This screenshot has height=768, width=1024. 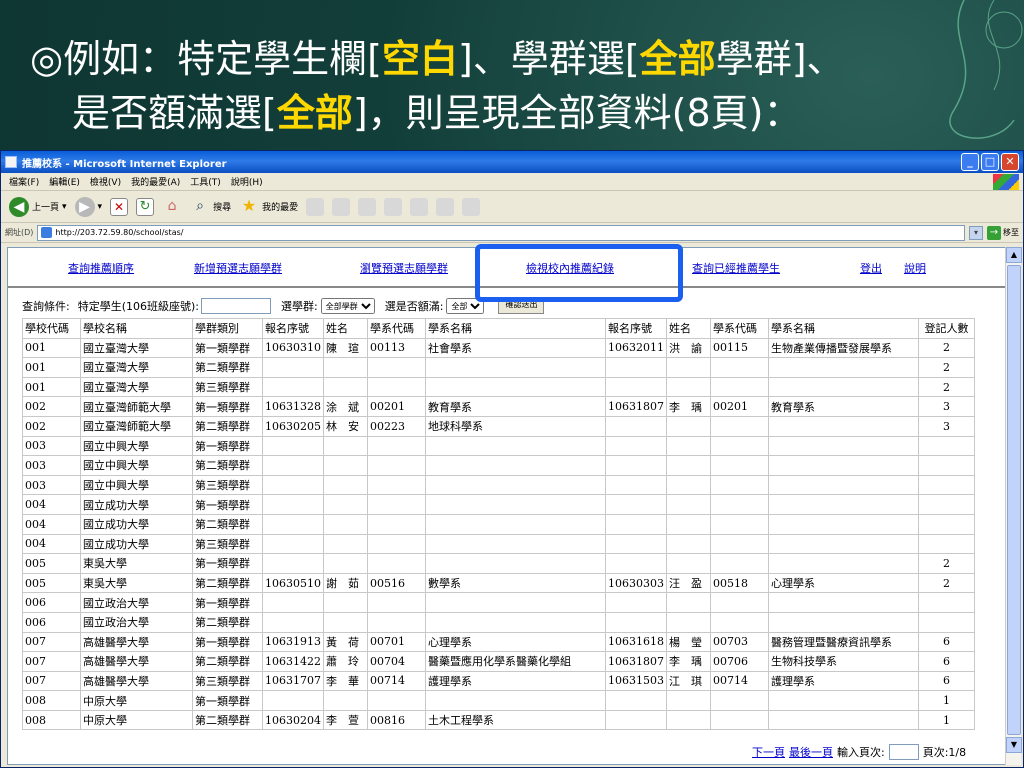 What do you see at coordinates (512, 162) in the screenshot?
I see `window-titlebar: 推薦校系 - Microsoft Internet Explorer _ □ ✕` at bounding box center [512, 162].